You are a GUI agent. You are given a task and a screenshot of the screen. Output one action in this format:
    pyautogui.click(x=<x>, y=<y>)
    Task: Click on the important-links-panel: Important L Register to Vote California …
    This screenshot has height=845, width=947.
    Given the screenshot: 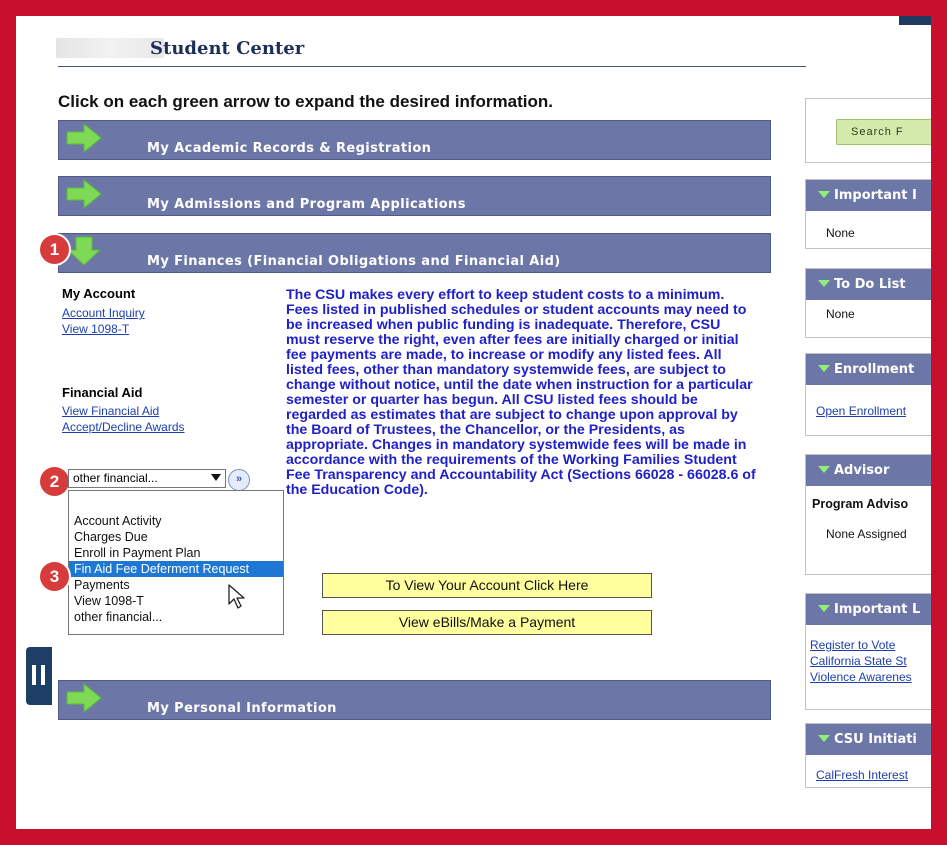 What is the action you would take?
    pyautogui.click(x=868, y=651)
    